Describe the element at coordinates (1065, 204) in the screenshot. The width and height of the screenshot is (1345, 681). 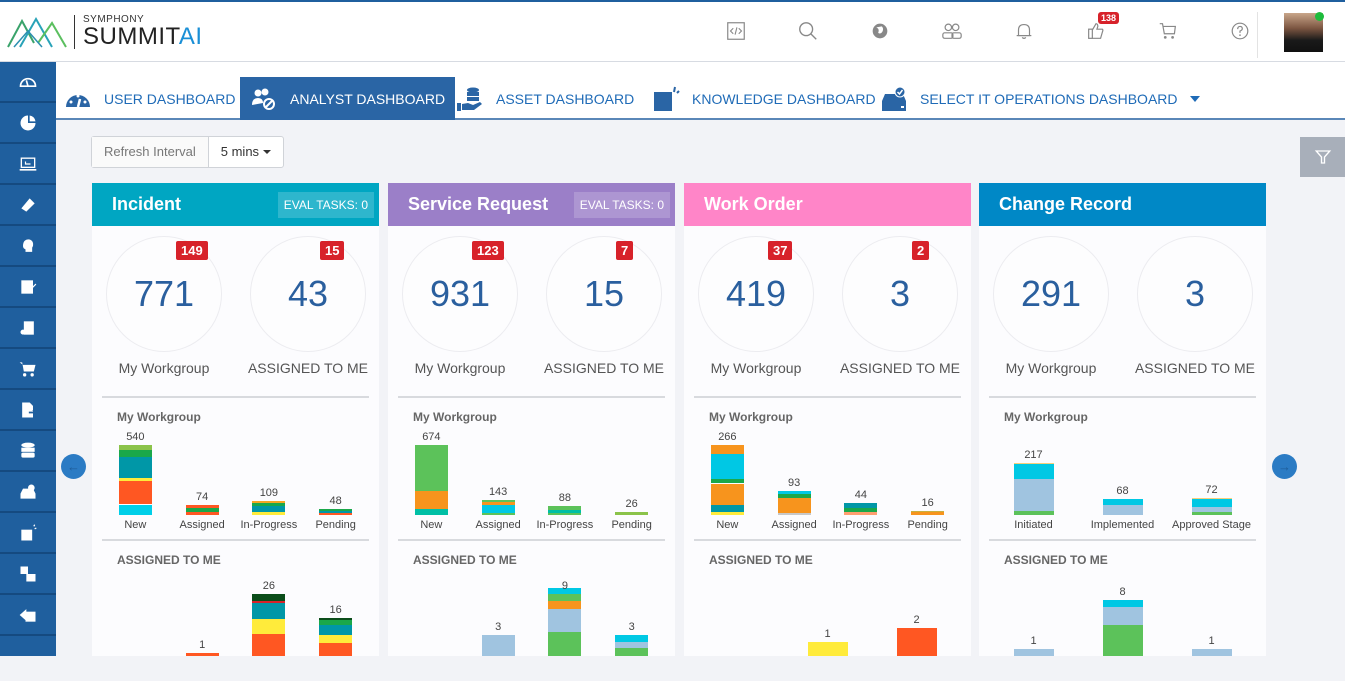
I see `card-title: Change Record` at that location.